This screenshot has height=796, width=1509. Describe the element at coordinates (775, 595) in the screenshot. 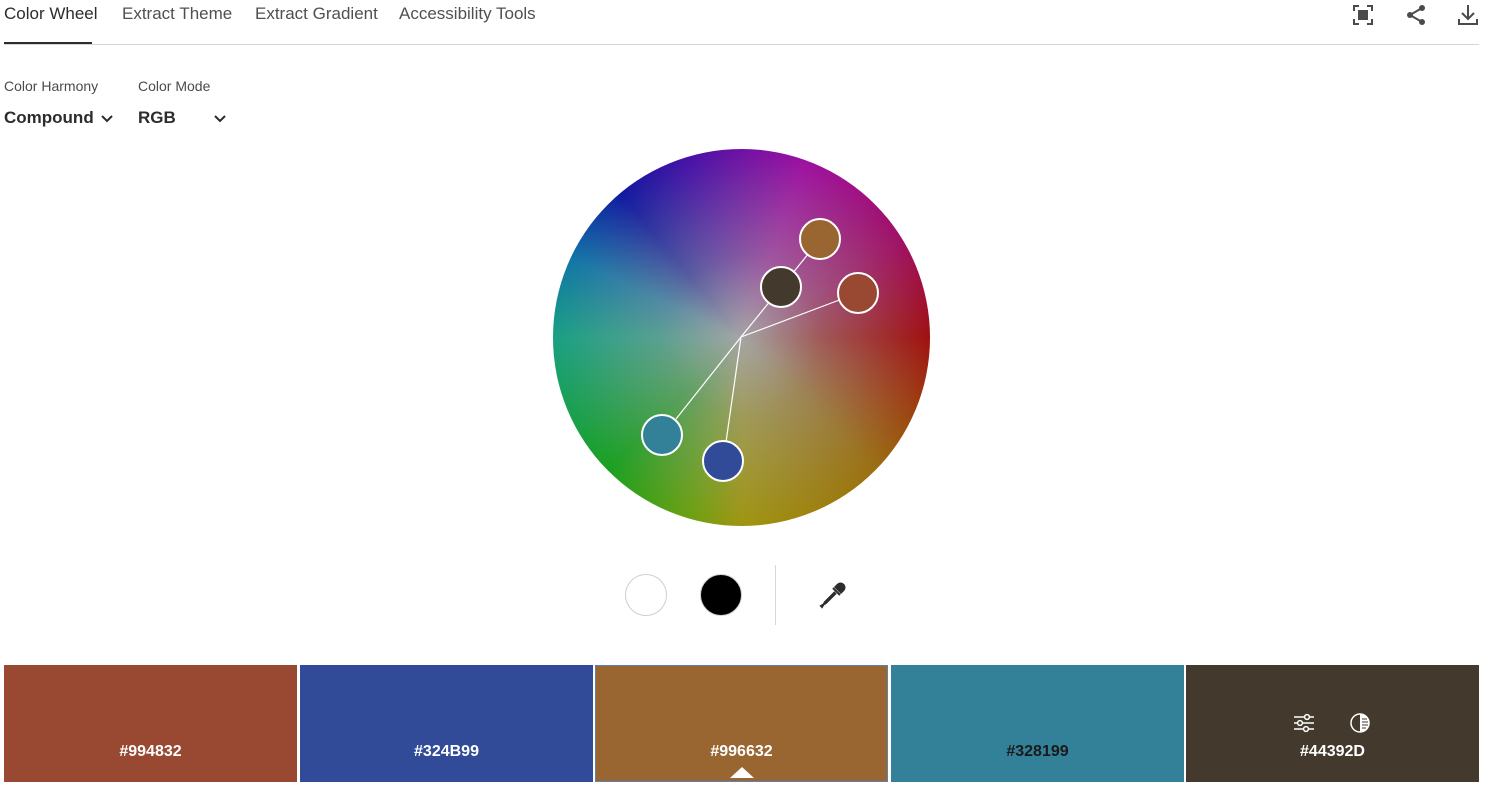

I see `tool-divider` at that location.